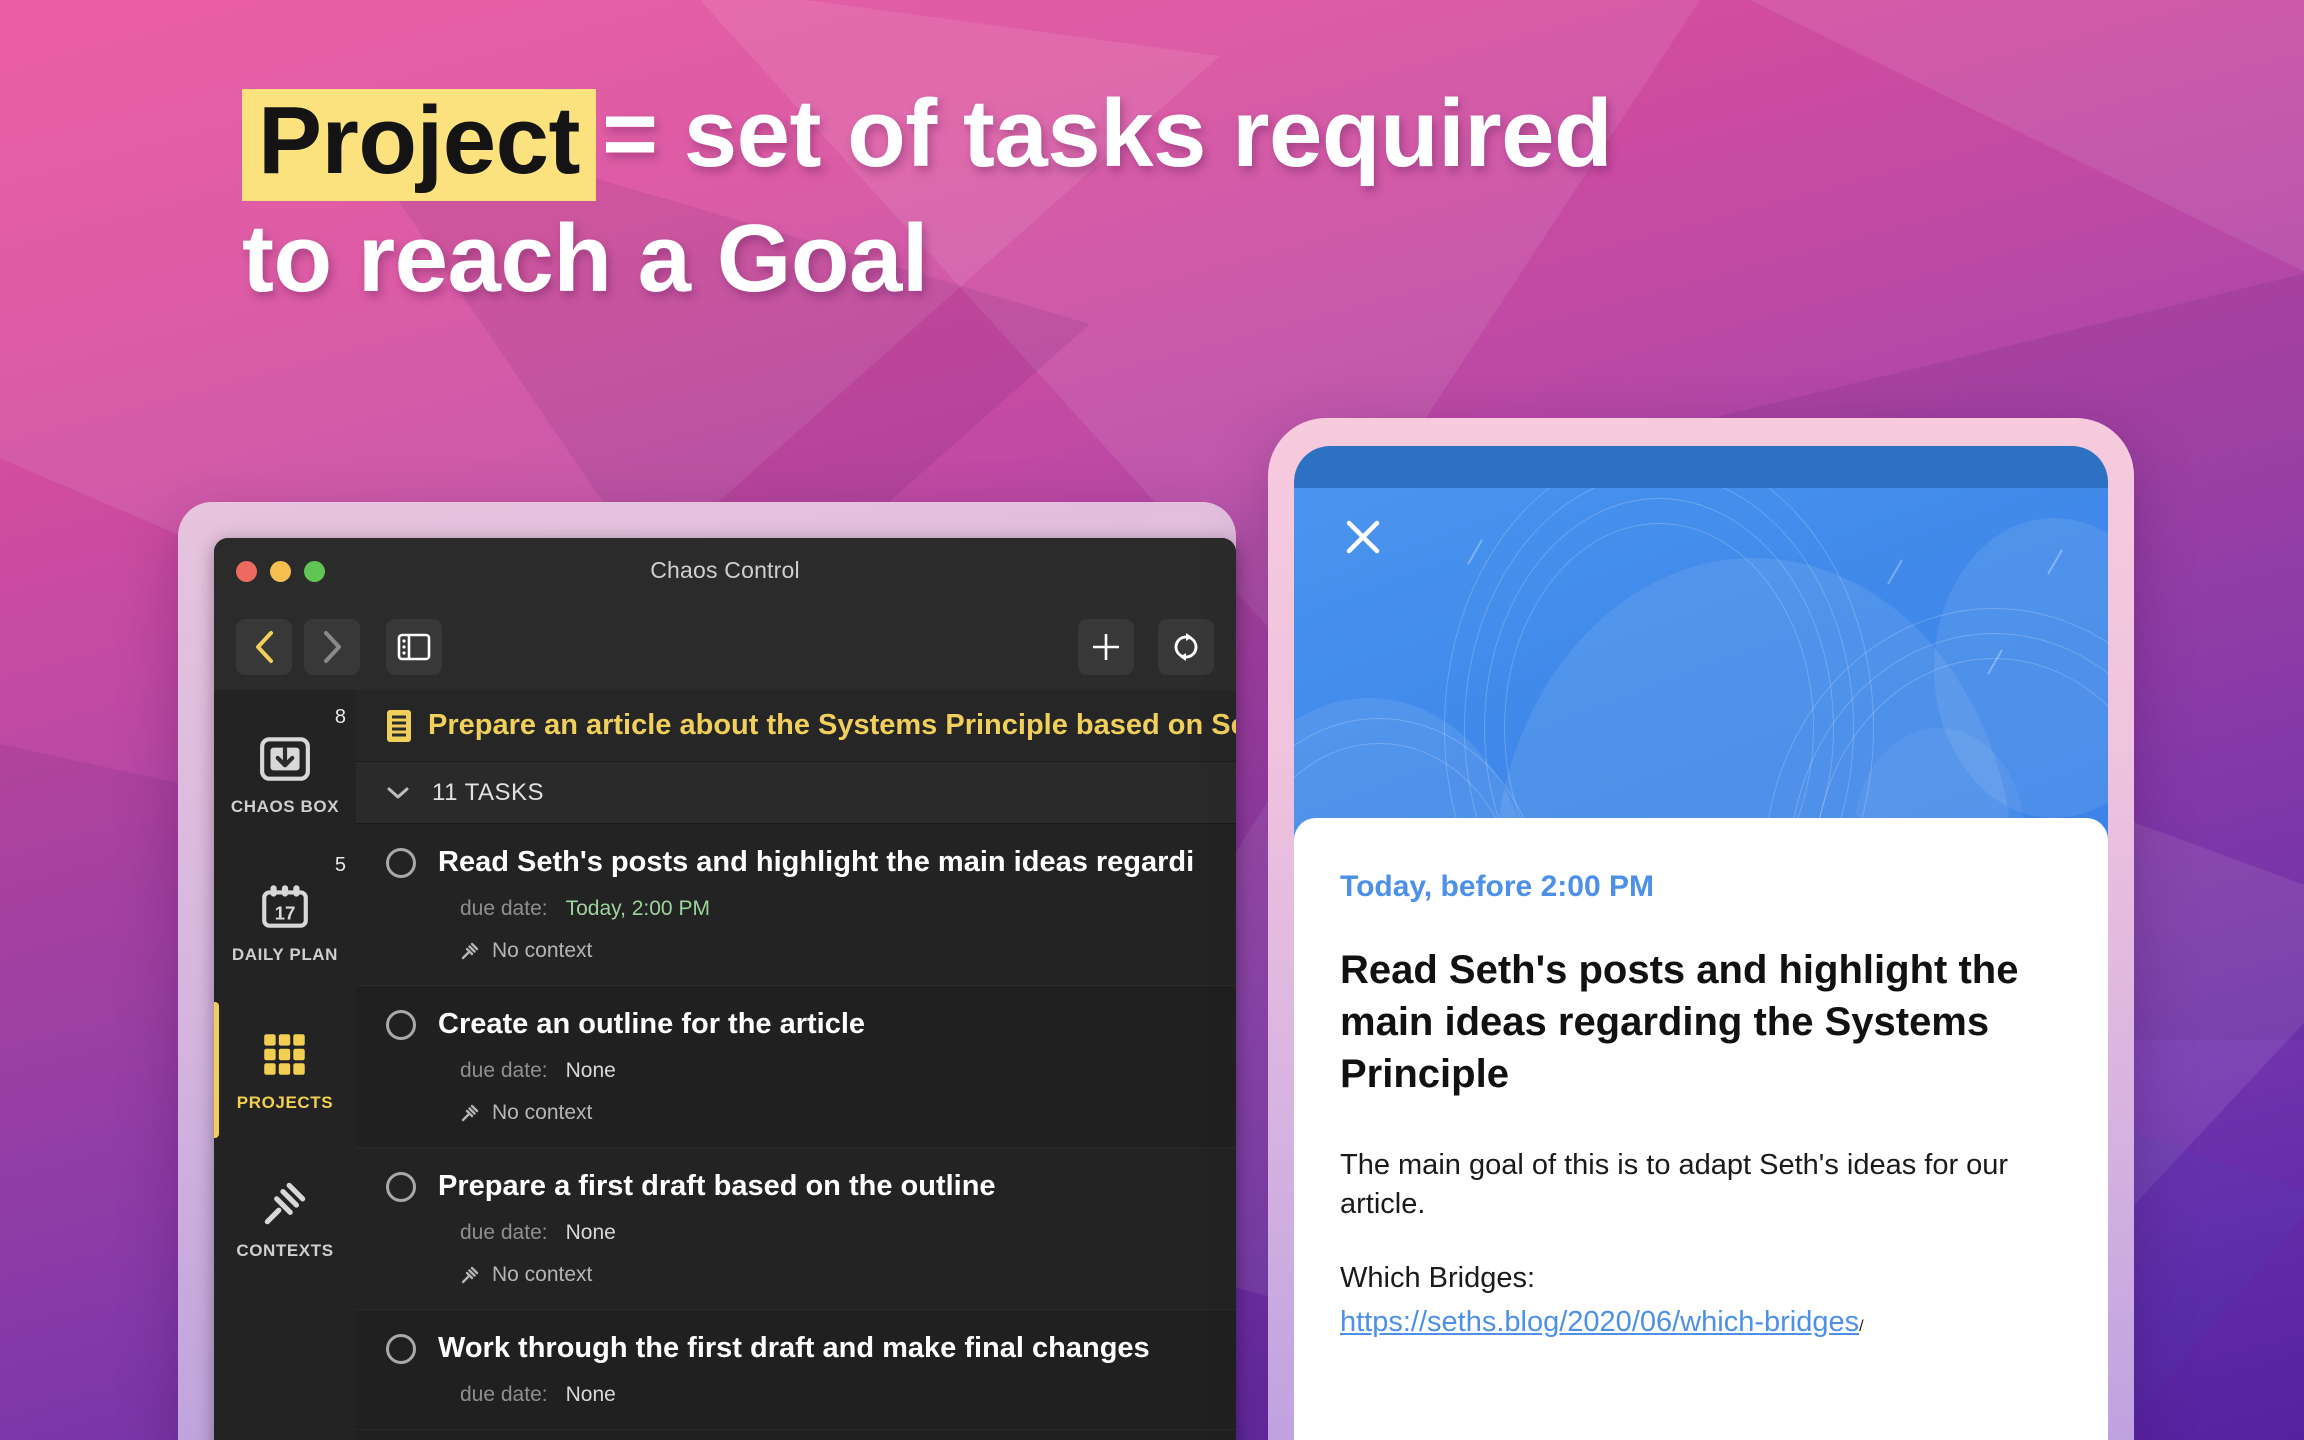 This screenshot has width=2304, height=1440. I want to click on svg-text: 17, so click(285, 912).